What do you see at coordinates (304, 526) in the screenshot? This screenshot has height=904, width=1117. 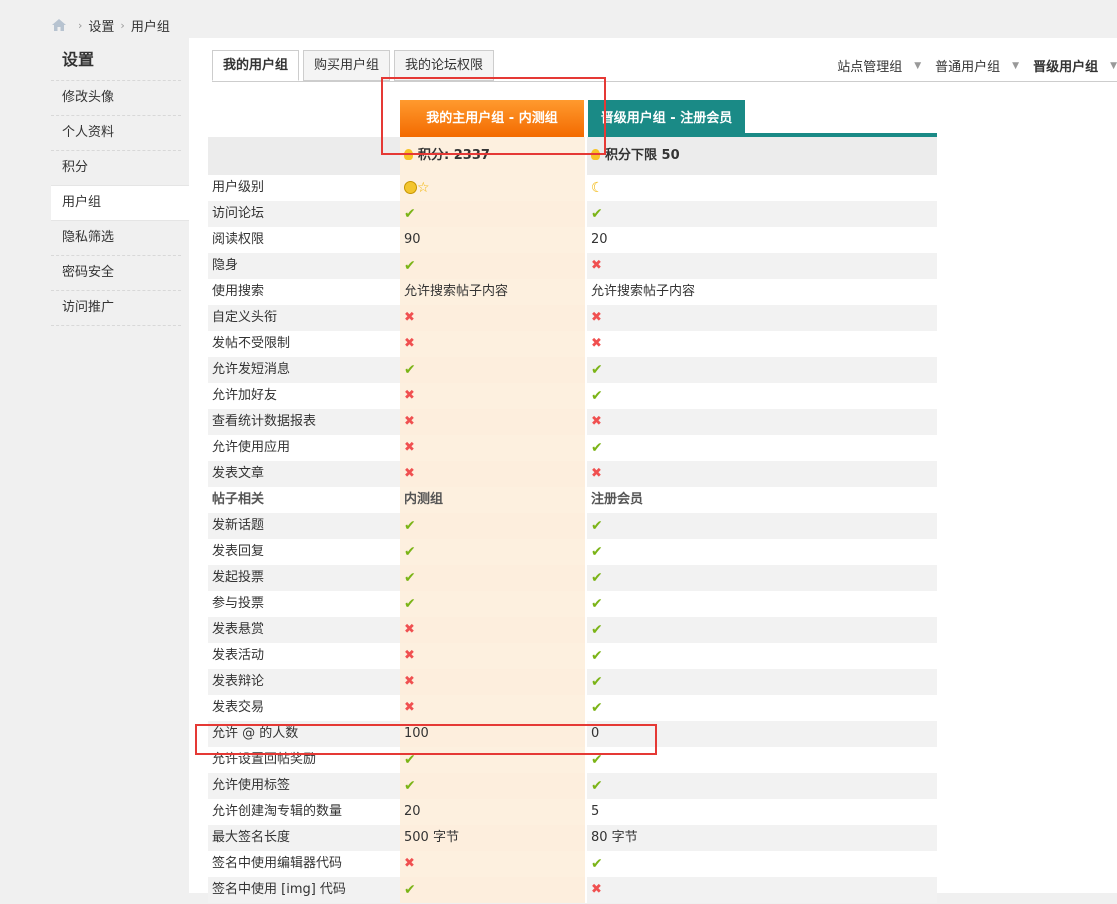 I see `row-label: 发新话题` at bounding box center [304, 526].